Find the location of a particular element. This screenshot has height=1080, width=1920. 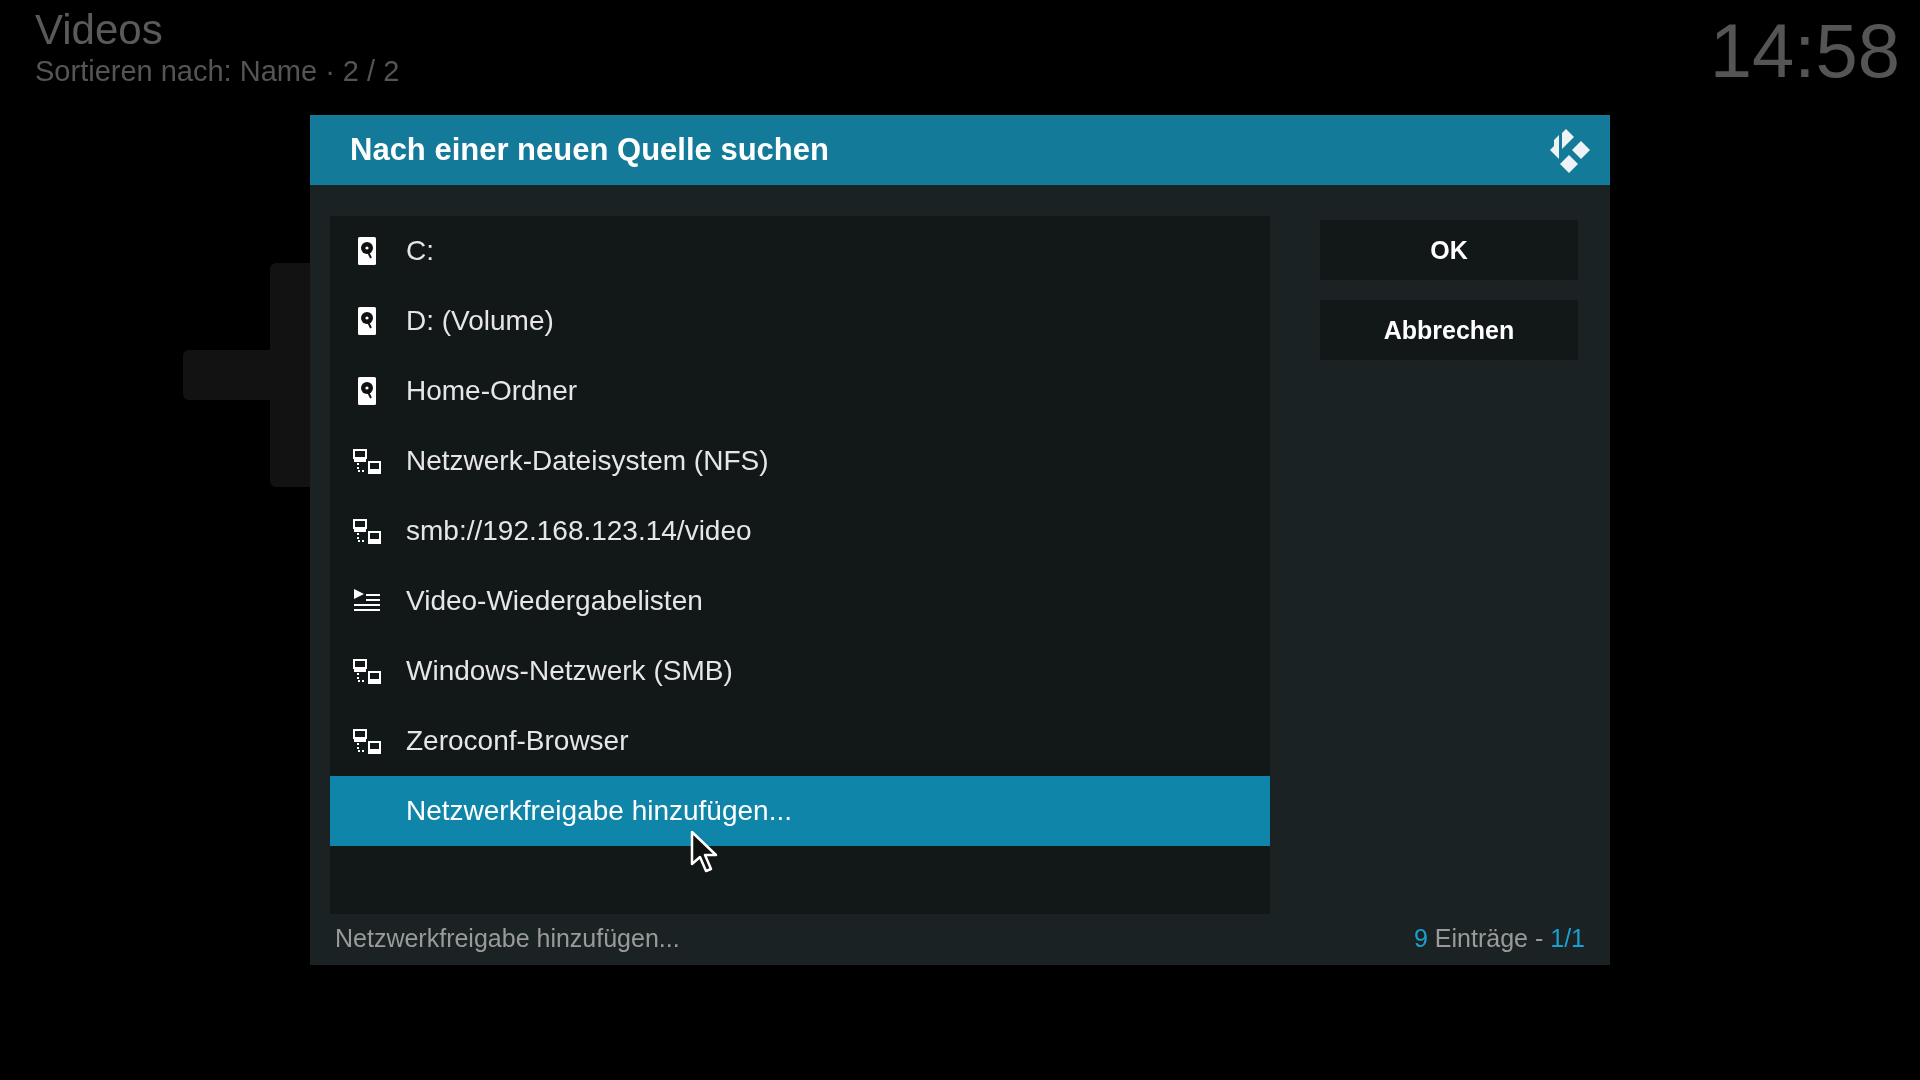

list-item: smb://192.168.123.14/video is located at coordinates (800, 531).